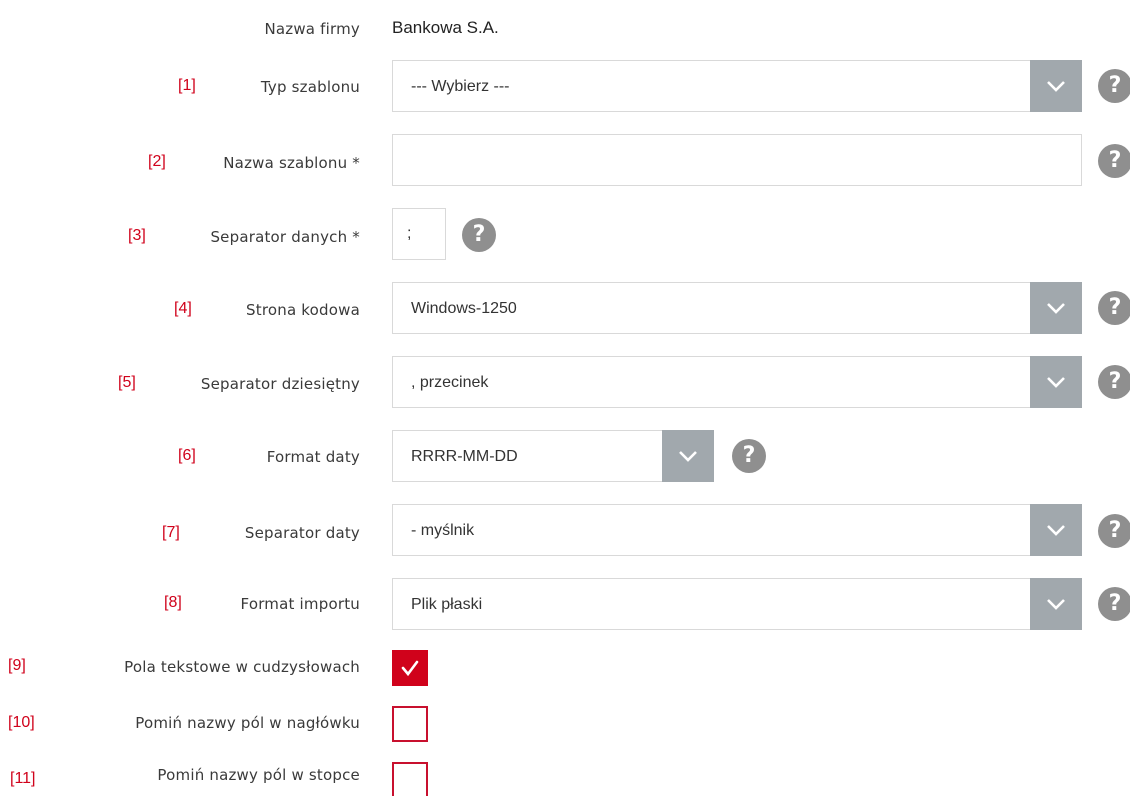  I want to click on import-format-label: Format importu, so click(300, 604).